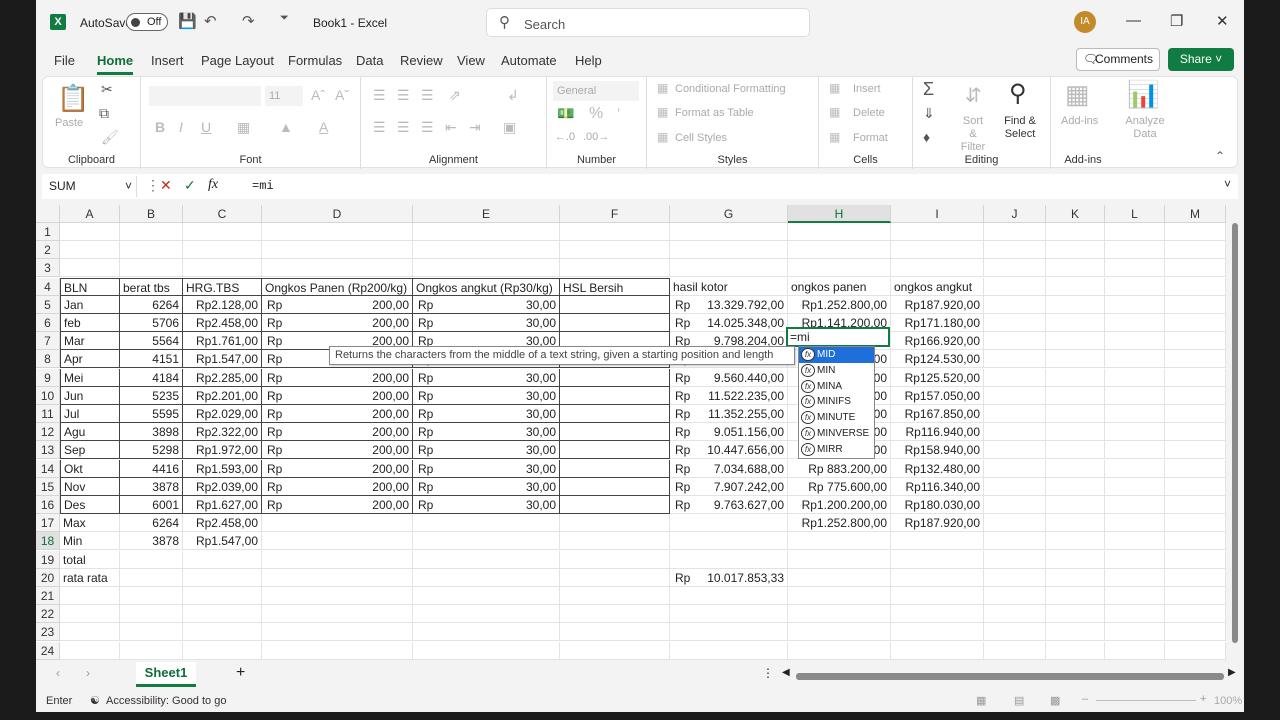 The image size is (1280, 720). Describe the element at coordinates (1135, 468) in the screenshot. I see `cell-l14` at that location.